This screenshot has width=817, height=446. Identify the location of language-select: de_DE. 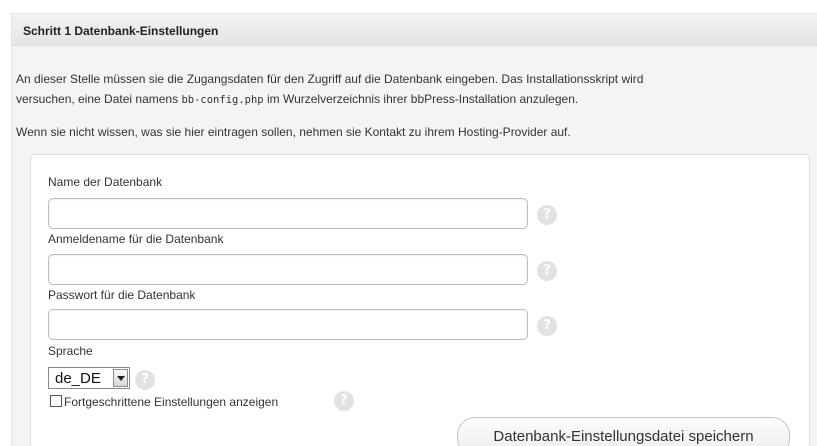
(89, 378).